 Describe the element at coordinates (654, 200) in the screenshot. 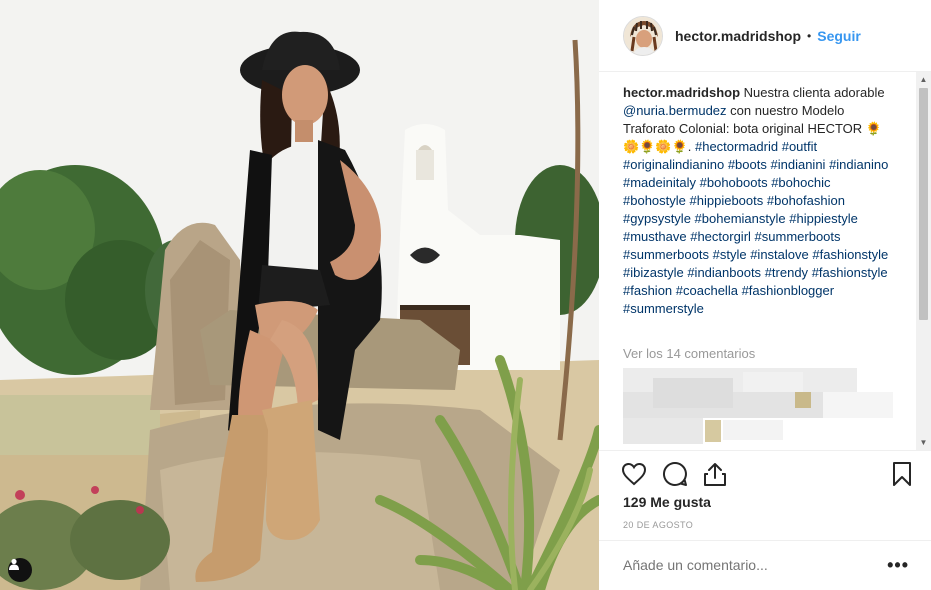

I see `hashtag-link: #bohostyle` at that location.